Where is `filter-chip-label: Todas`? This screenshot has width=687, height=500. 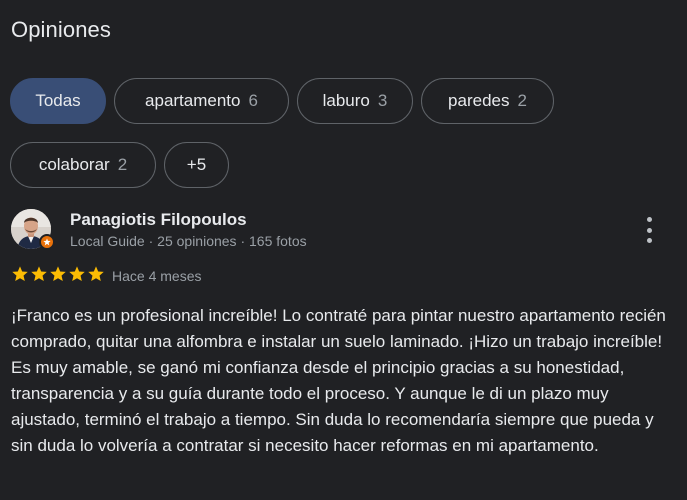
filter-chip-label: Todas is located at coordinates (58, 100).